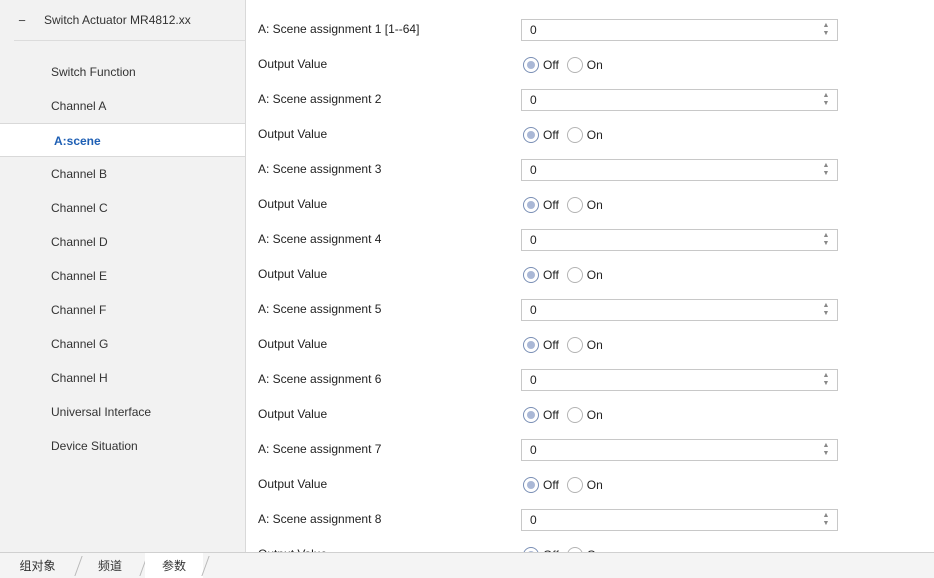 The height and width of the screenshot is (578, 934). Describe the element at coordinates (122, 310) in the screenshot. I see `sidebar-item-channel-f: Channel F` at that location.